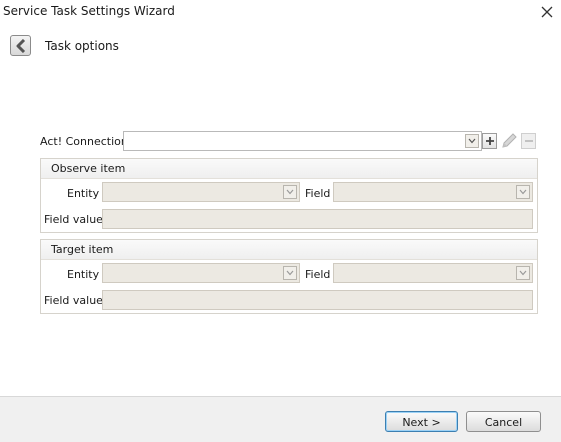 The height and width of the screenshot is (442, 561). I want to click on observe-entity-select, so click(201, 192).